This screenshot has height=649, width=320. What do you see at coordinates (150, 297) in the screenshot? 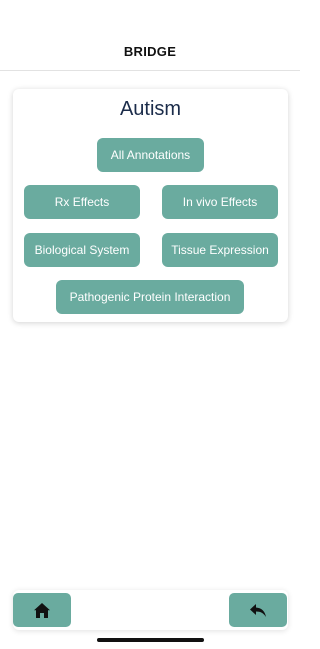
I see `pathogenic-protein-interaction-button: Pathogenic Protein Interaction` at bounding box center [150, 297].